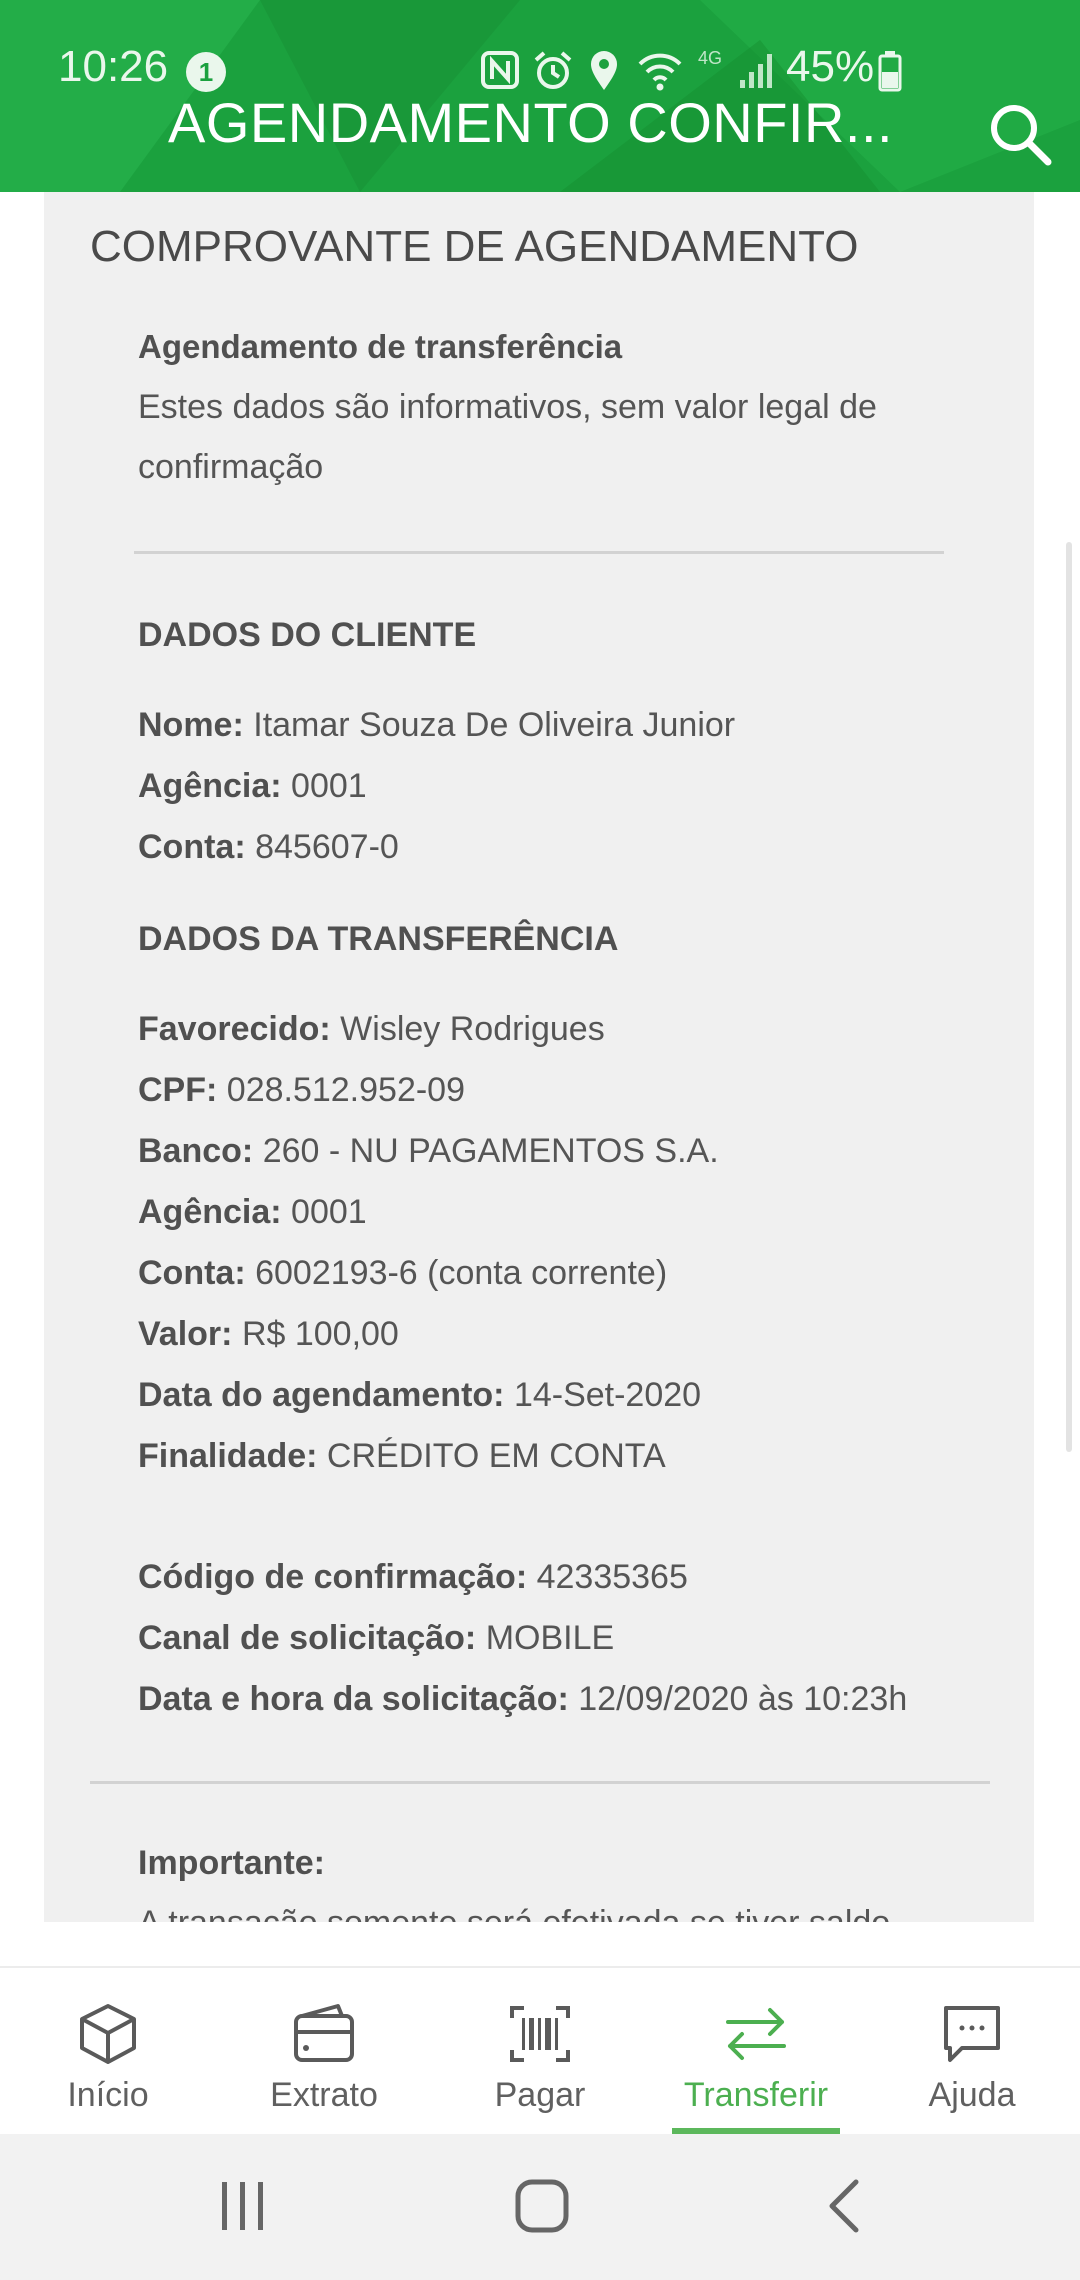 The width and height of the screenshot is (1080, 2280). What do you see at coordinates (710, 58) in the screenshot?
I see `network-type: 4G` at bounding box center [710, 58].